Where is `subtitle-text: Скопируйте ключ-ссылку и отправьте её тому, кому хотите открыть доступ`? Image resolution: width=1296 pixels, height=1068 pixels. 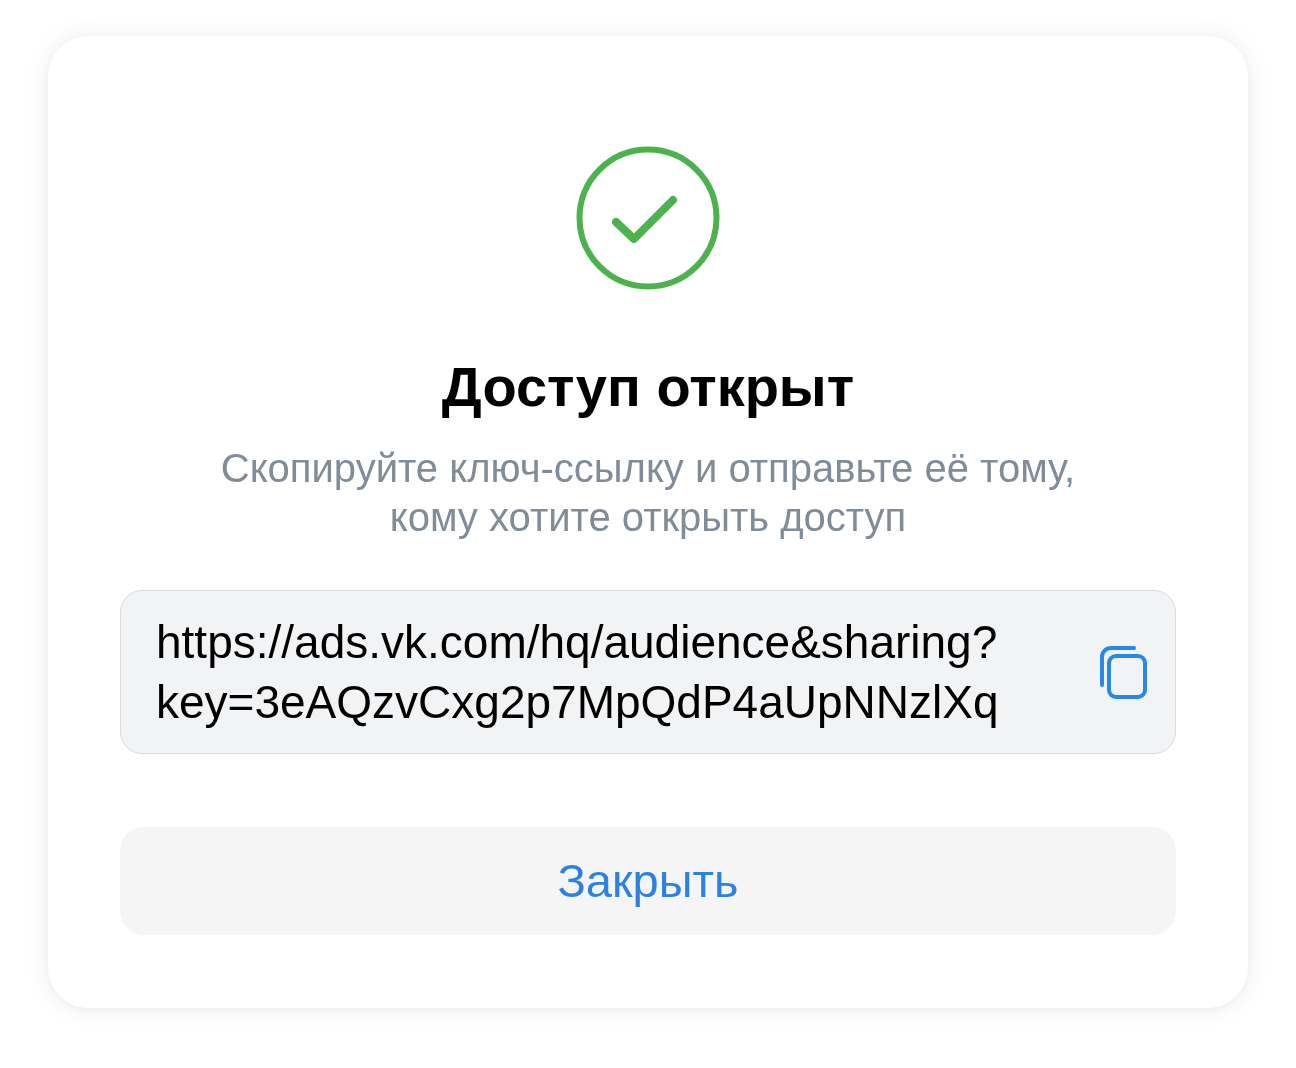 subtitle-text: Скопируйте ключ-ссылку и отправьте её тому, кому хотите открыть доступ is located at coordinates (648, 493).